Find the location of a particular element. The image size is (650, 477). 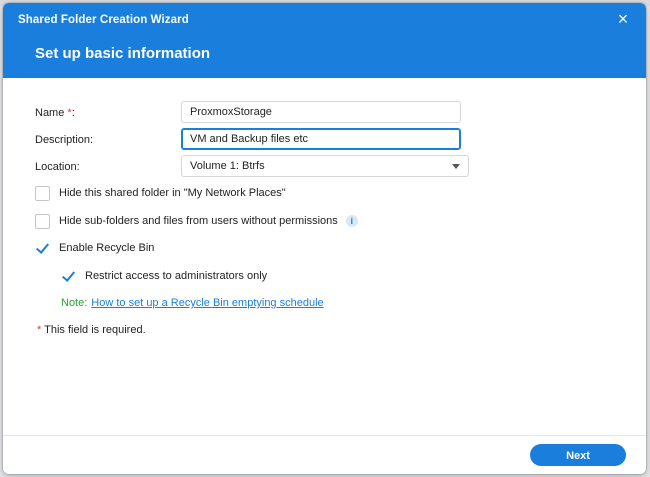

name-label-text: Name is located at coordinates (51, 113).